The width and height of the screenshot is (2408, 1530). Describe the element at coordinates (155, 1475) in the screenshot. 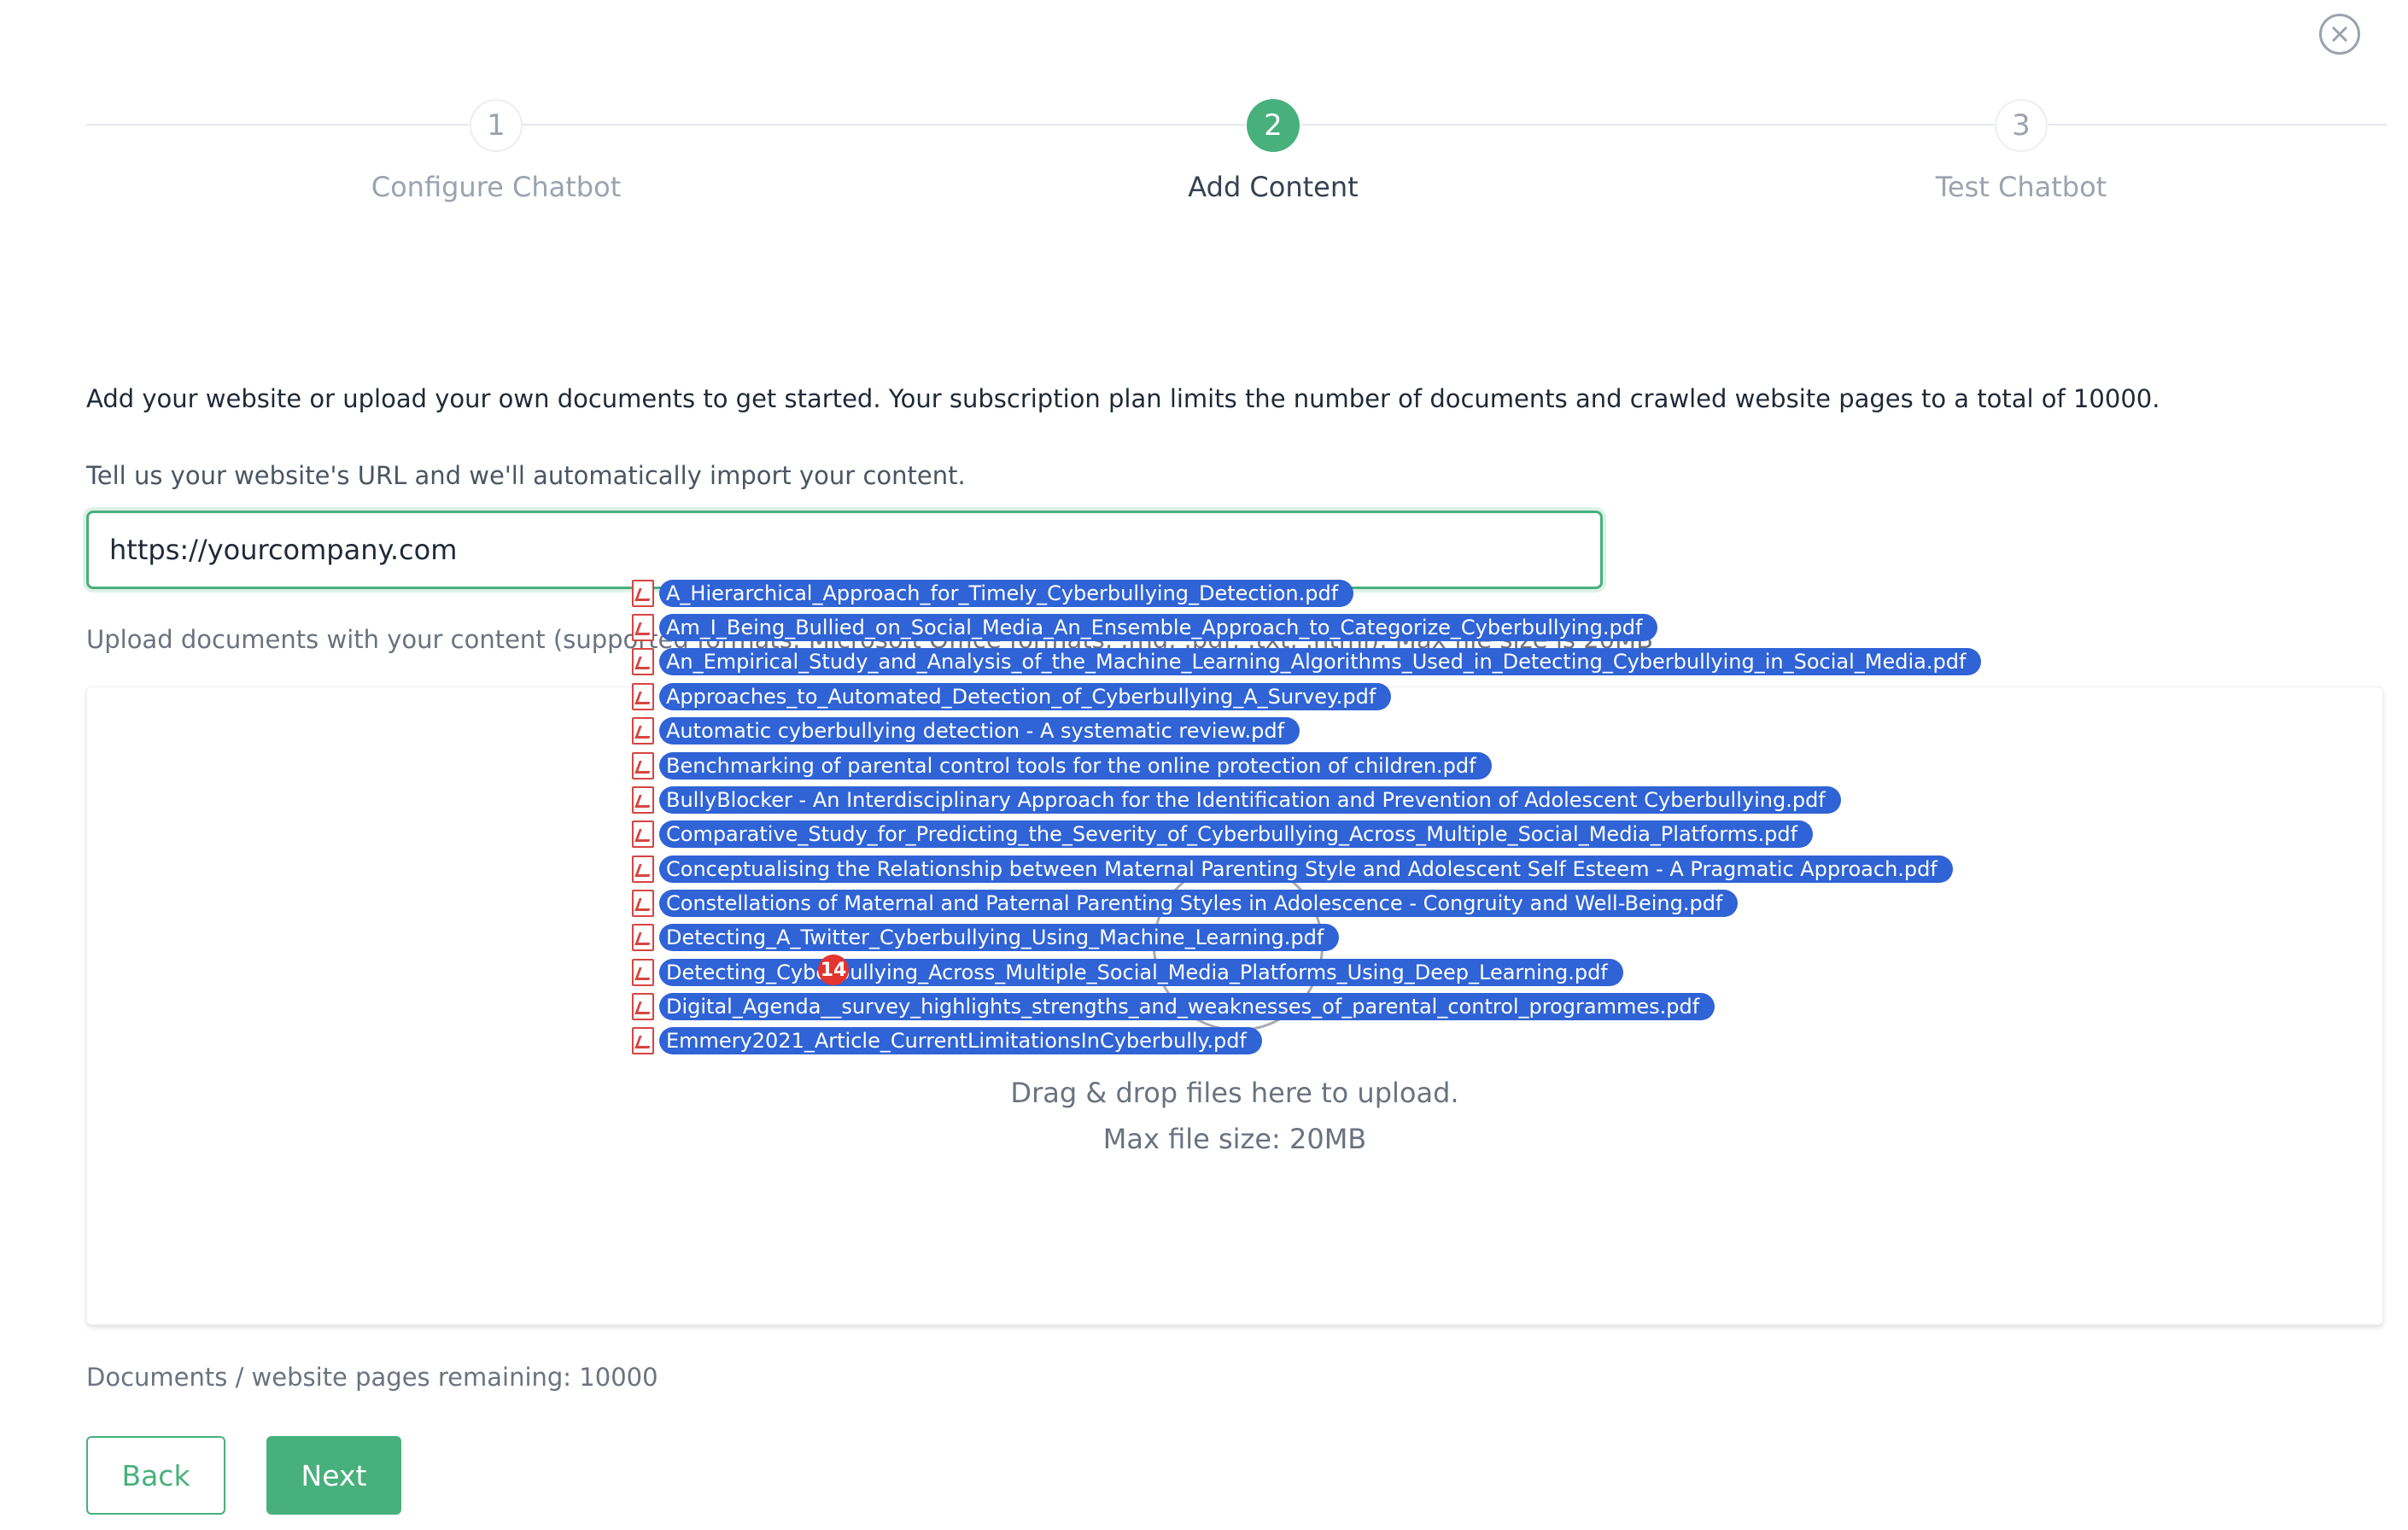

I see `back-button: Back` at that location.